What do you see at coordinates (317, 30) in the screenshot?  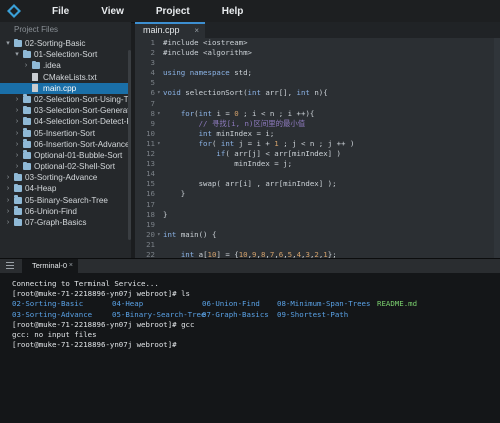 I see `editor-tab-bar: main.cpp ×` at bounding box center [317, 30].